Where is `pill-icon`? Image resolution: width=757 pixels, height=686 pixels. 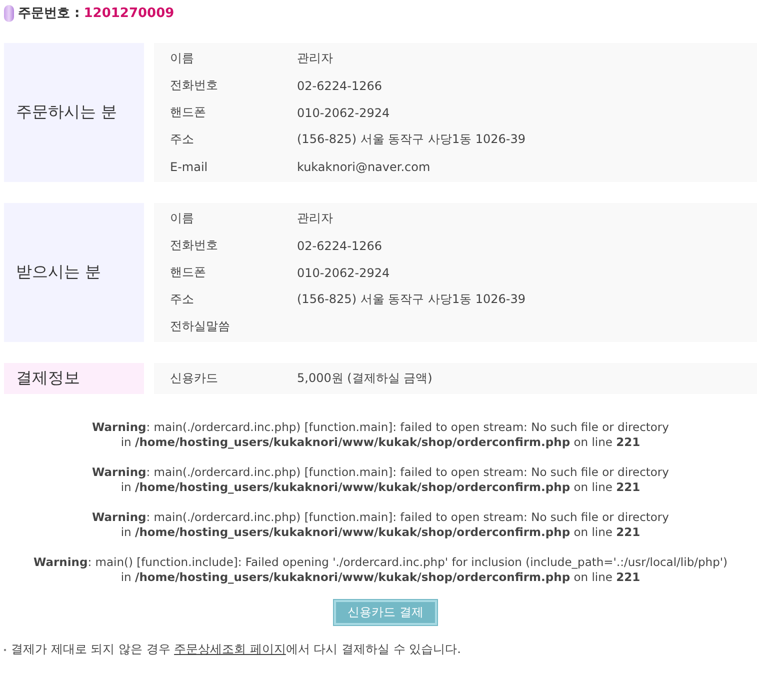
pill-icon is located at coordinates (9, 13).